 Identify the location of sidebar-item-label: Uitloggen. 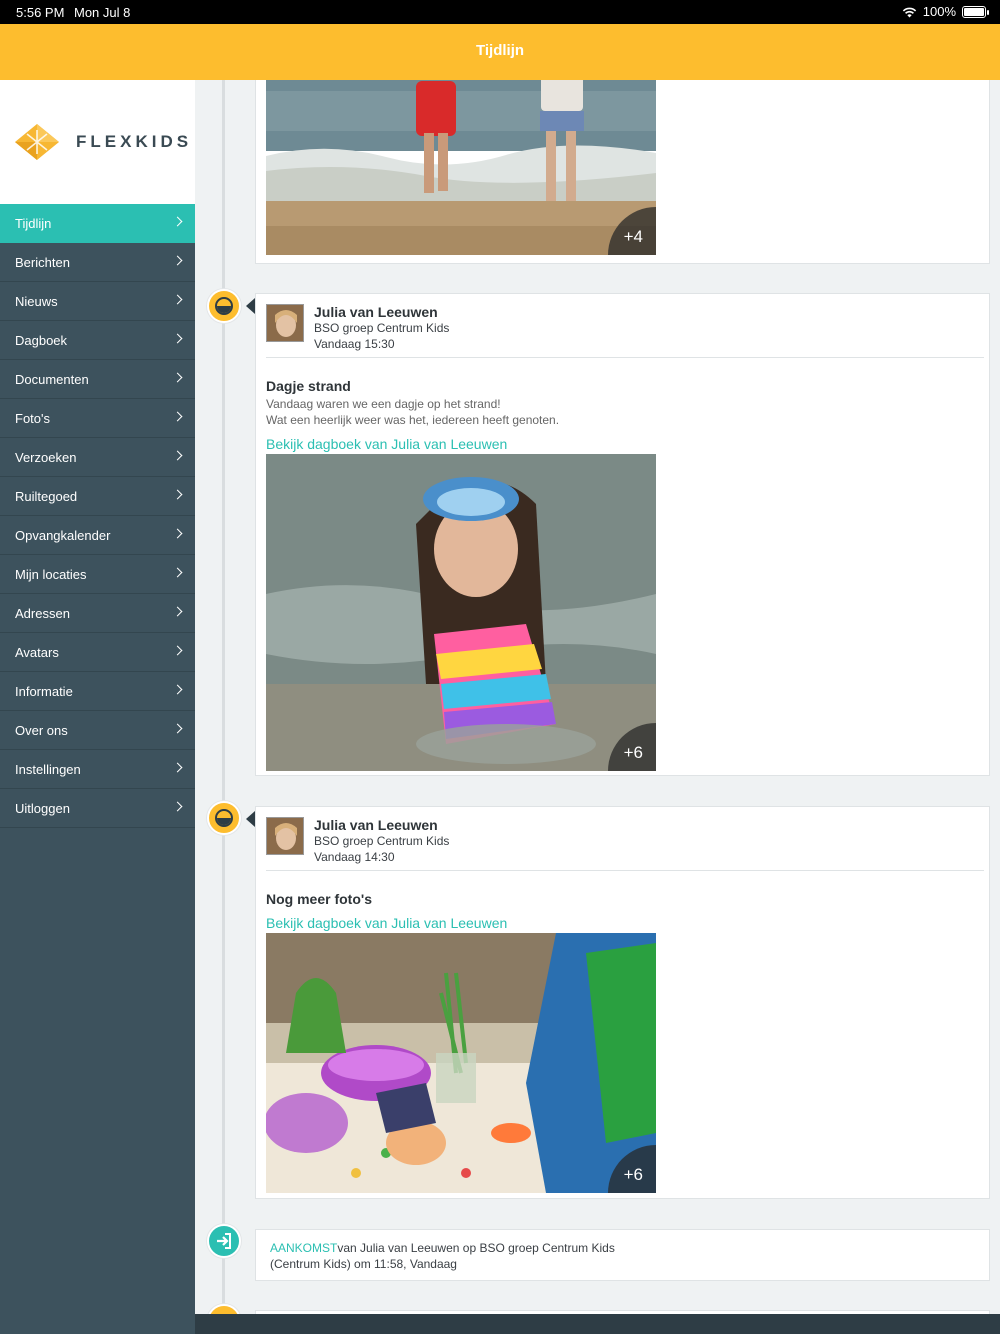
(42, 808).